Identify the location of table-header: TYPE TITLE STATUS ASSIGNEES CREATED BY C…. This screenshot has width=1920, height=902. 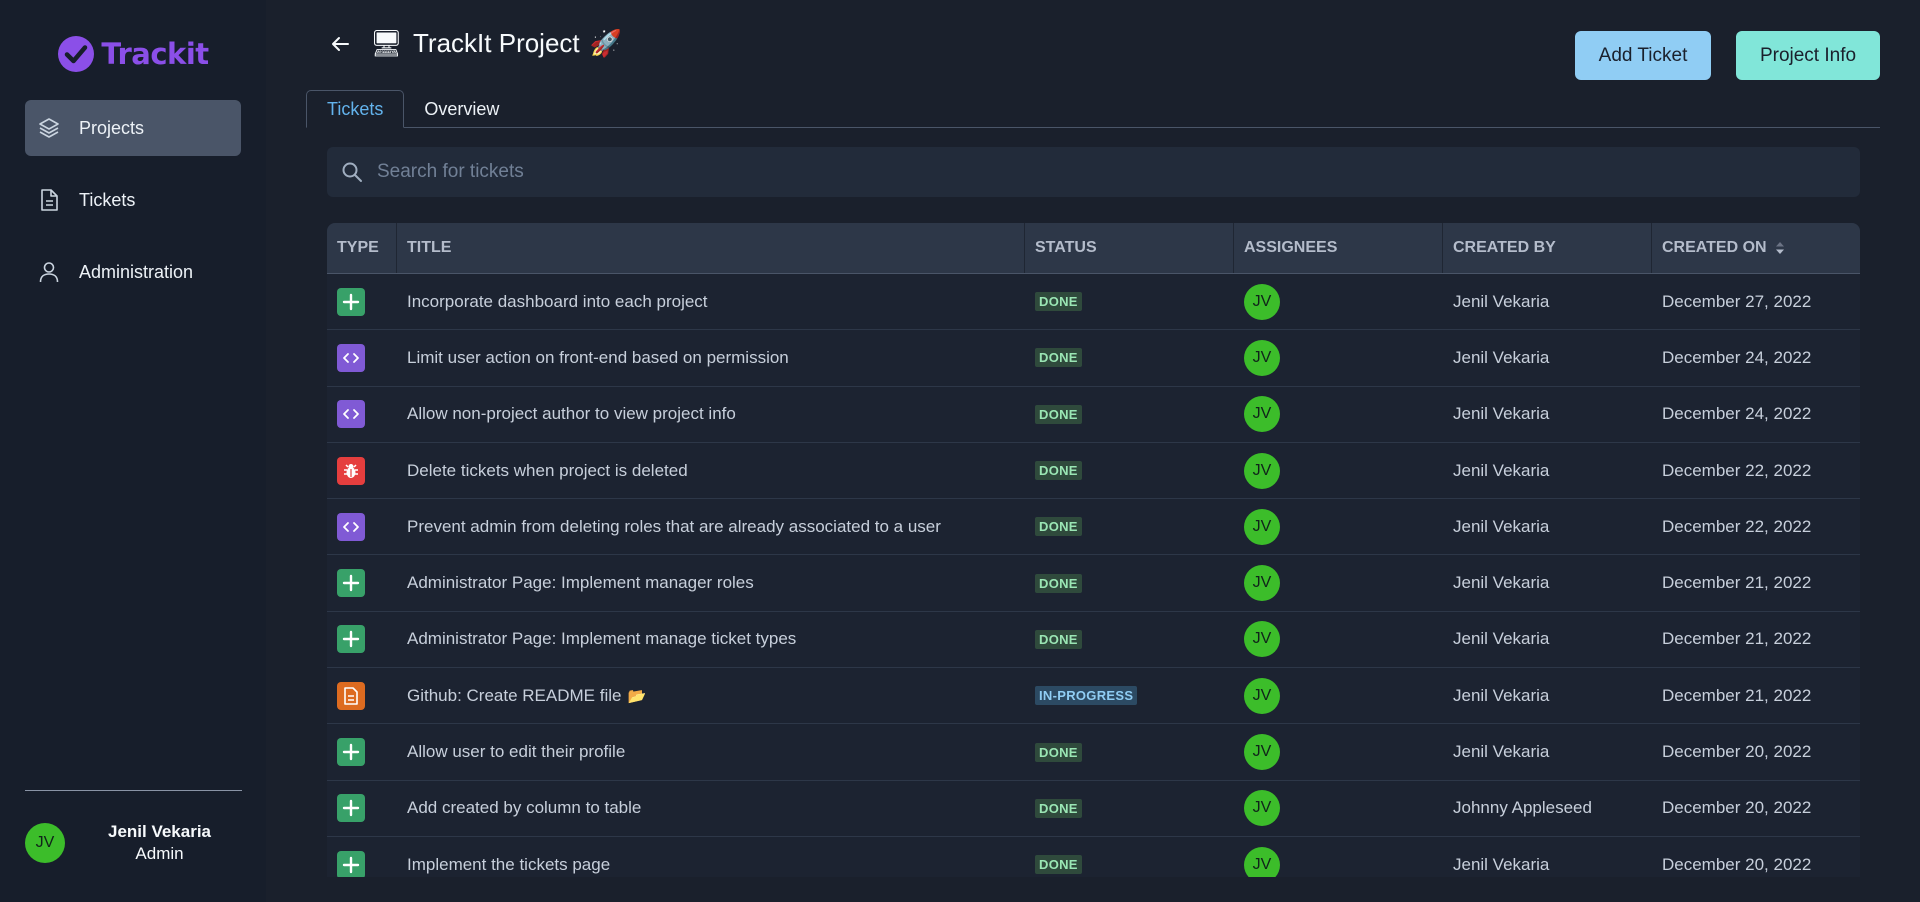
(1093, 248).